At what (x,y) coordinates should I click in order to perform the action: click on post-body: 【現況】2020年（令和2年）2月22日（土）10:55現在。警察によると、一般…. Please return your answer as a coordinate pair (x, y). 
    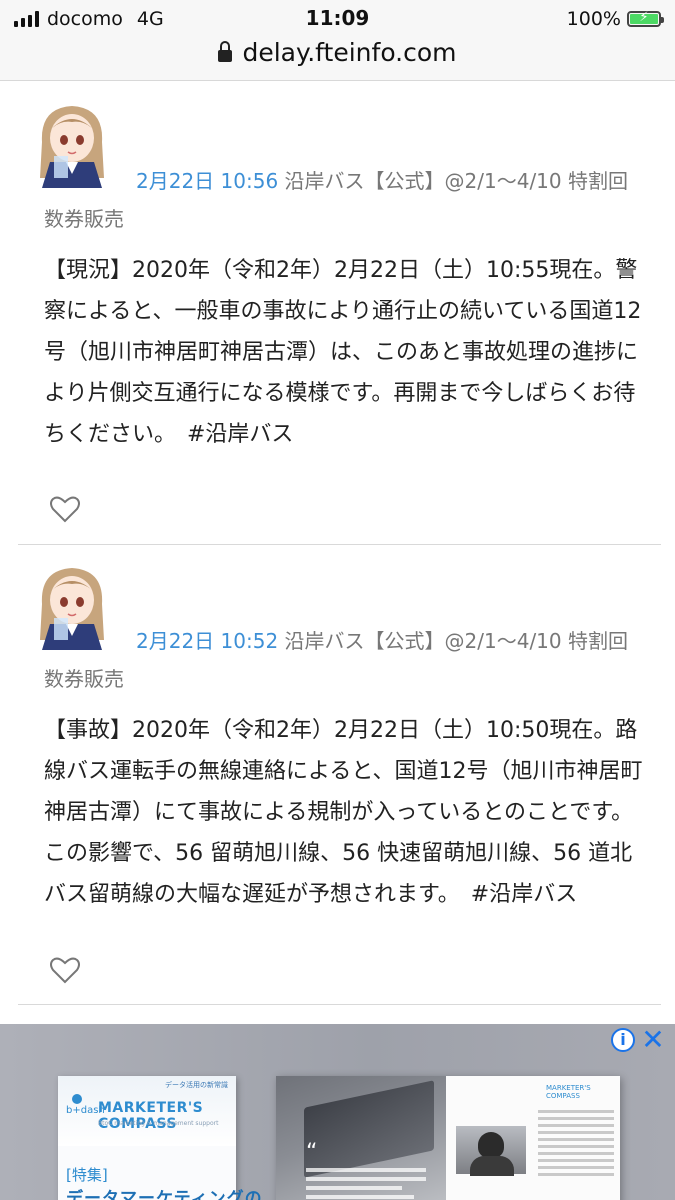
    Looking at the image, I should click on (343, 352).